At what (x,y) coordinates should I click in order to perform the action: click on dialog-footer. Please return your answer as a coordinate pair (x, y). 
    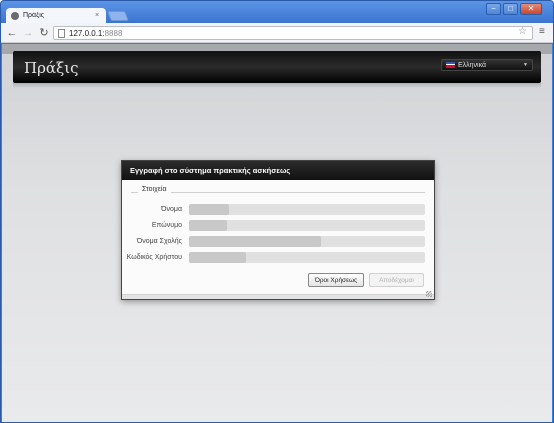
    Looking at the image, I should click on (278, 296).